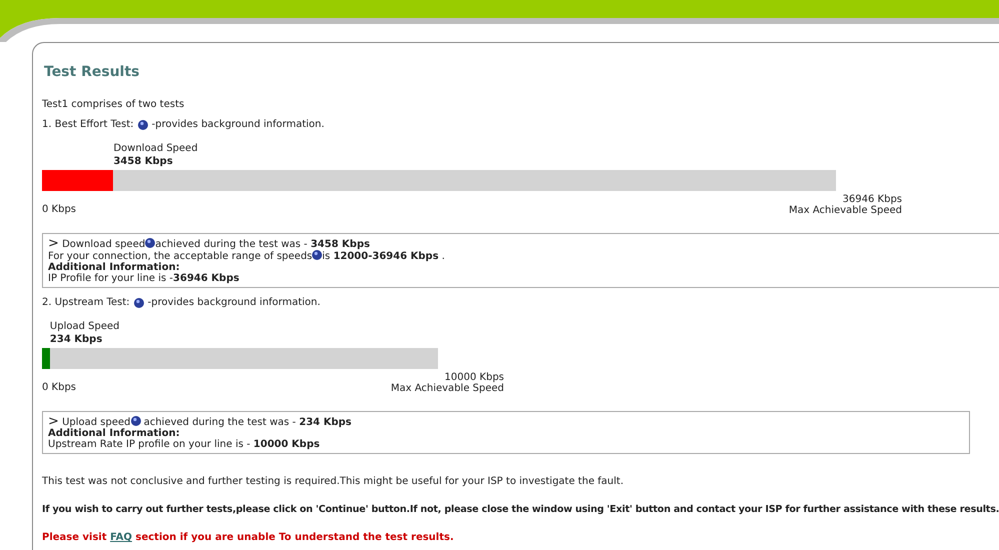  What do you see at coordinates (144, 278) in the screenshot?
I see `info-text: IP Profile for your line is -36946 Kbps` at bounding box center [144, 278].